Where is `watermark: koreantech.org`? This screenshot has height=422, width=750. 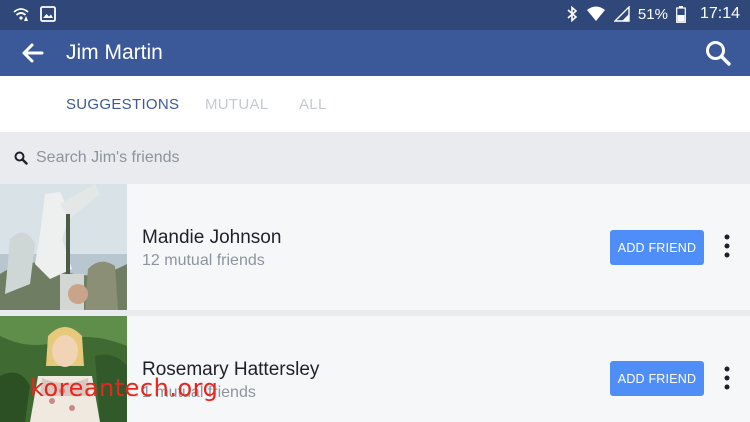
watermark: koreantech.org is located at coordinates (124, 388).